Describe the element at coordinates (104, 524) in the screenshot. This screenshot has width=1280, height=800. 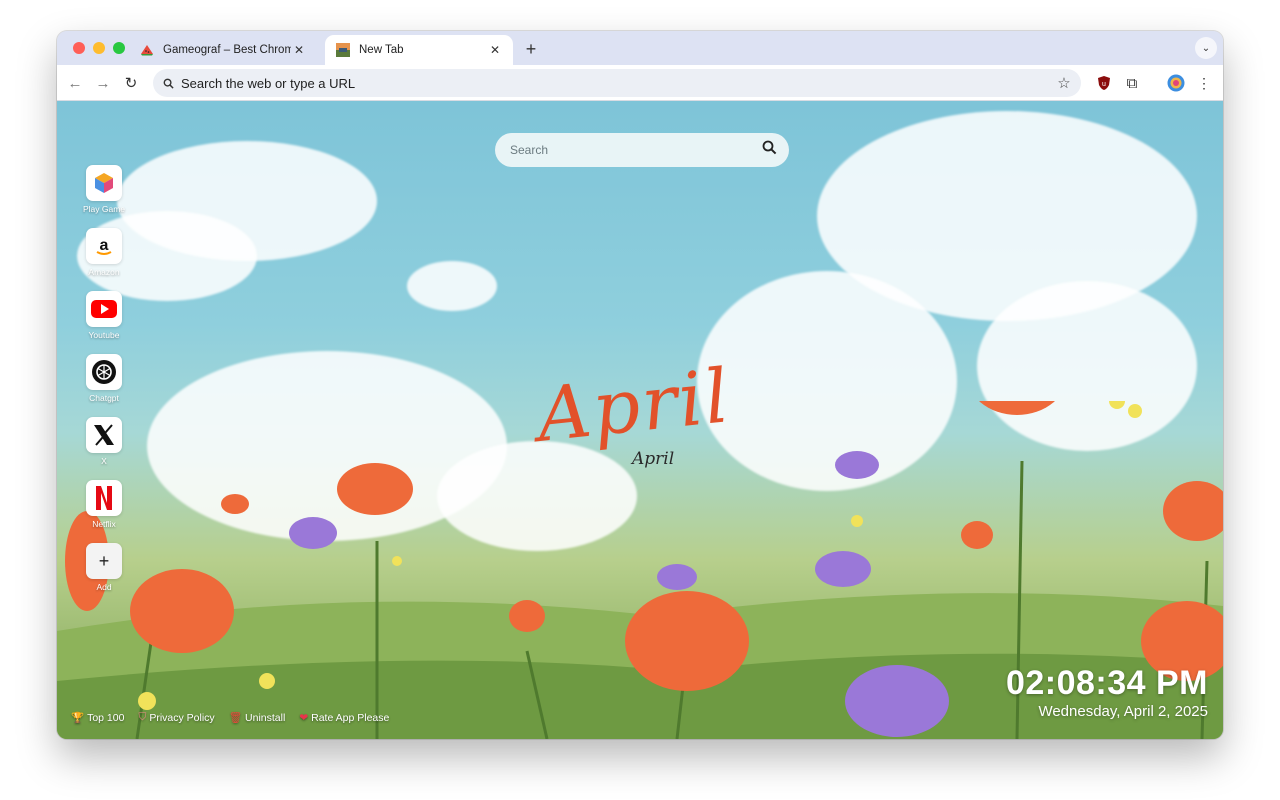
I see `shortcut-label: Netflix` at that location.